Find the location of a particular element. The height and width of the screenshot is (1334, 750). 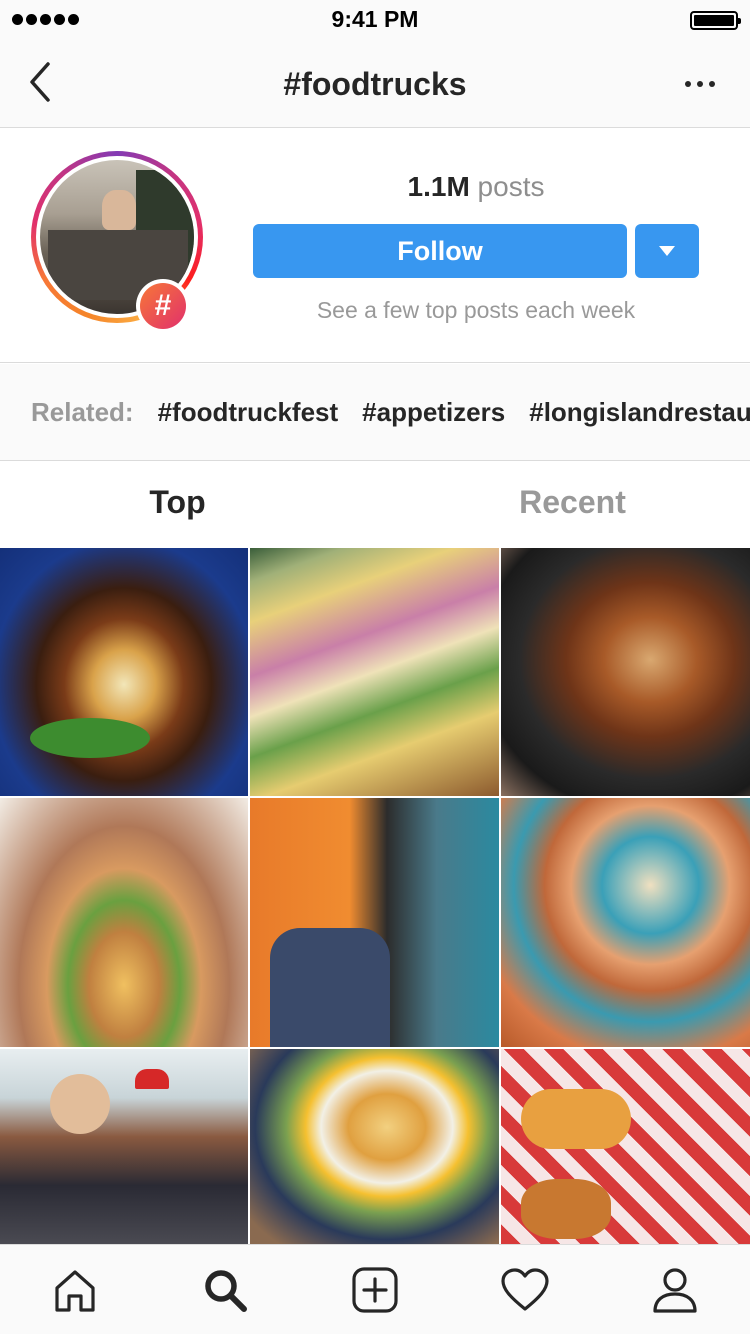

new-post-icon is located at coordinates (375, 1289).